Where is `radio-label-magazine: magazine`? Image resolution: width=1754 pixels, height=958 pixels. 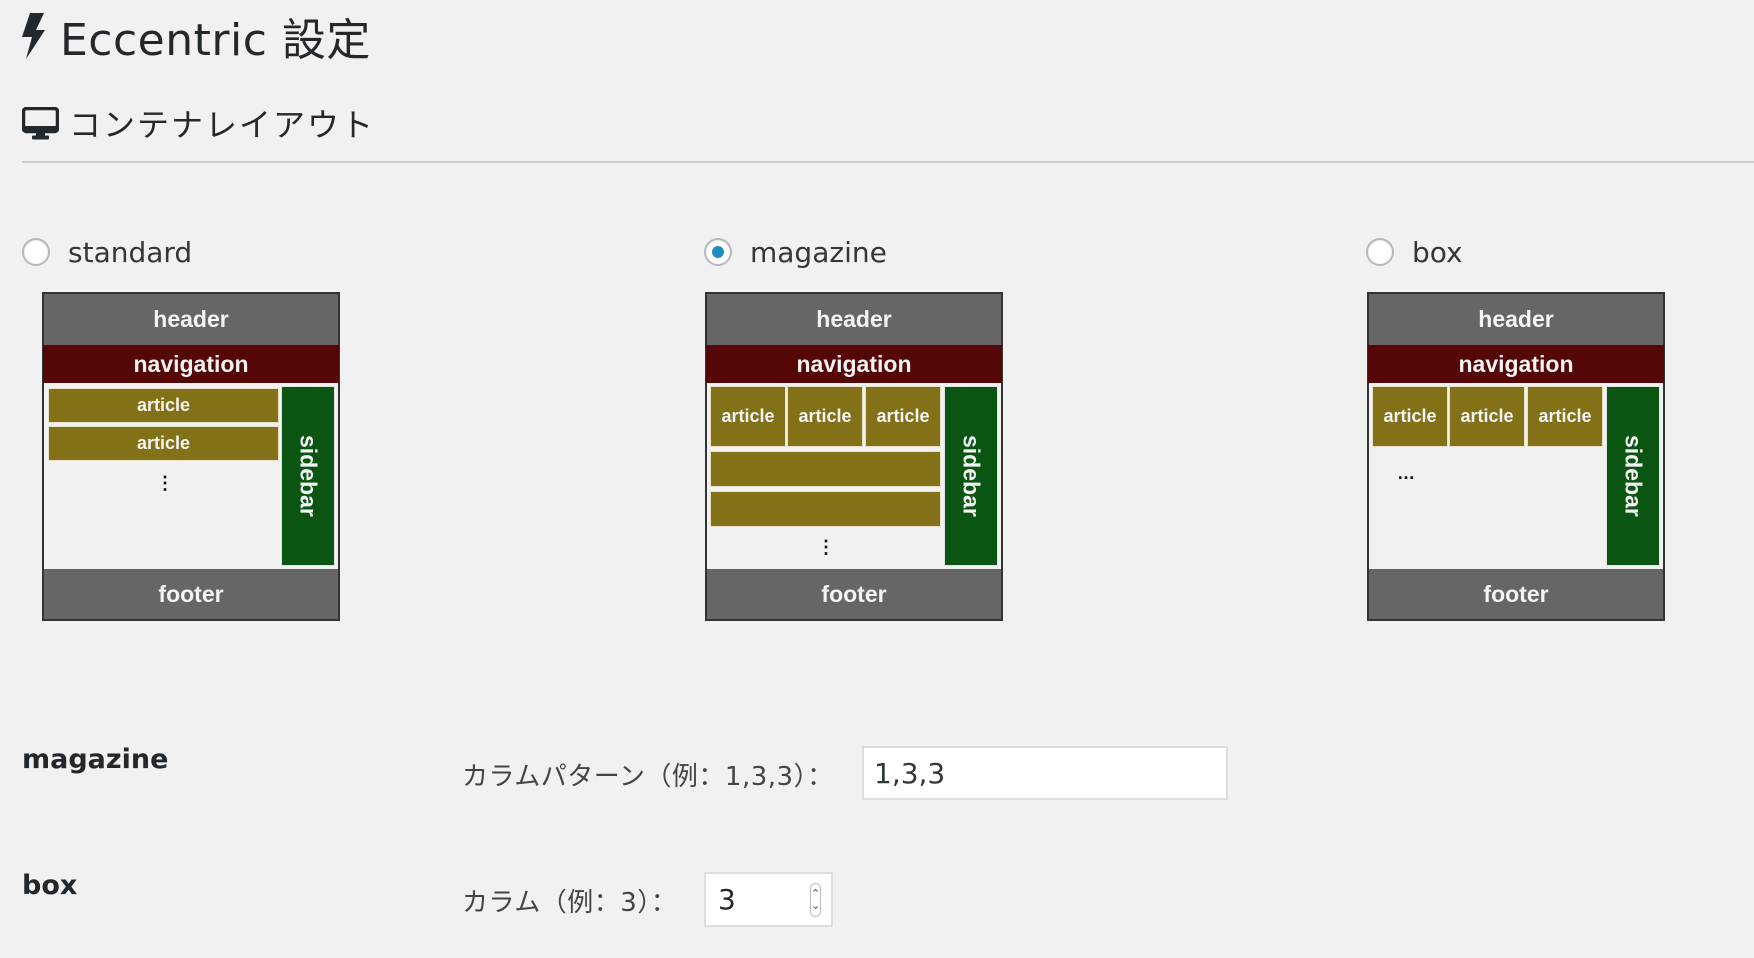
radio-label-magazine: magazine is located at coordinates (818, 252).